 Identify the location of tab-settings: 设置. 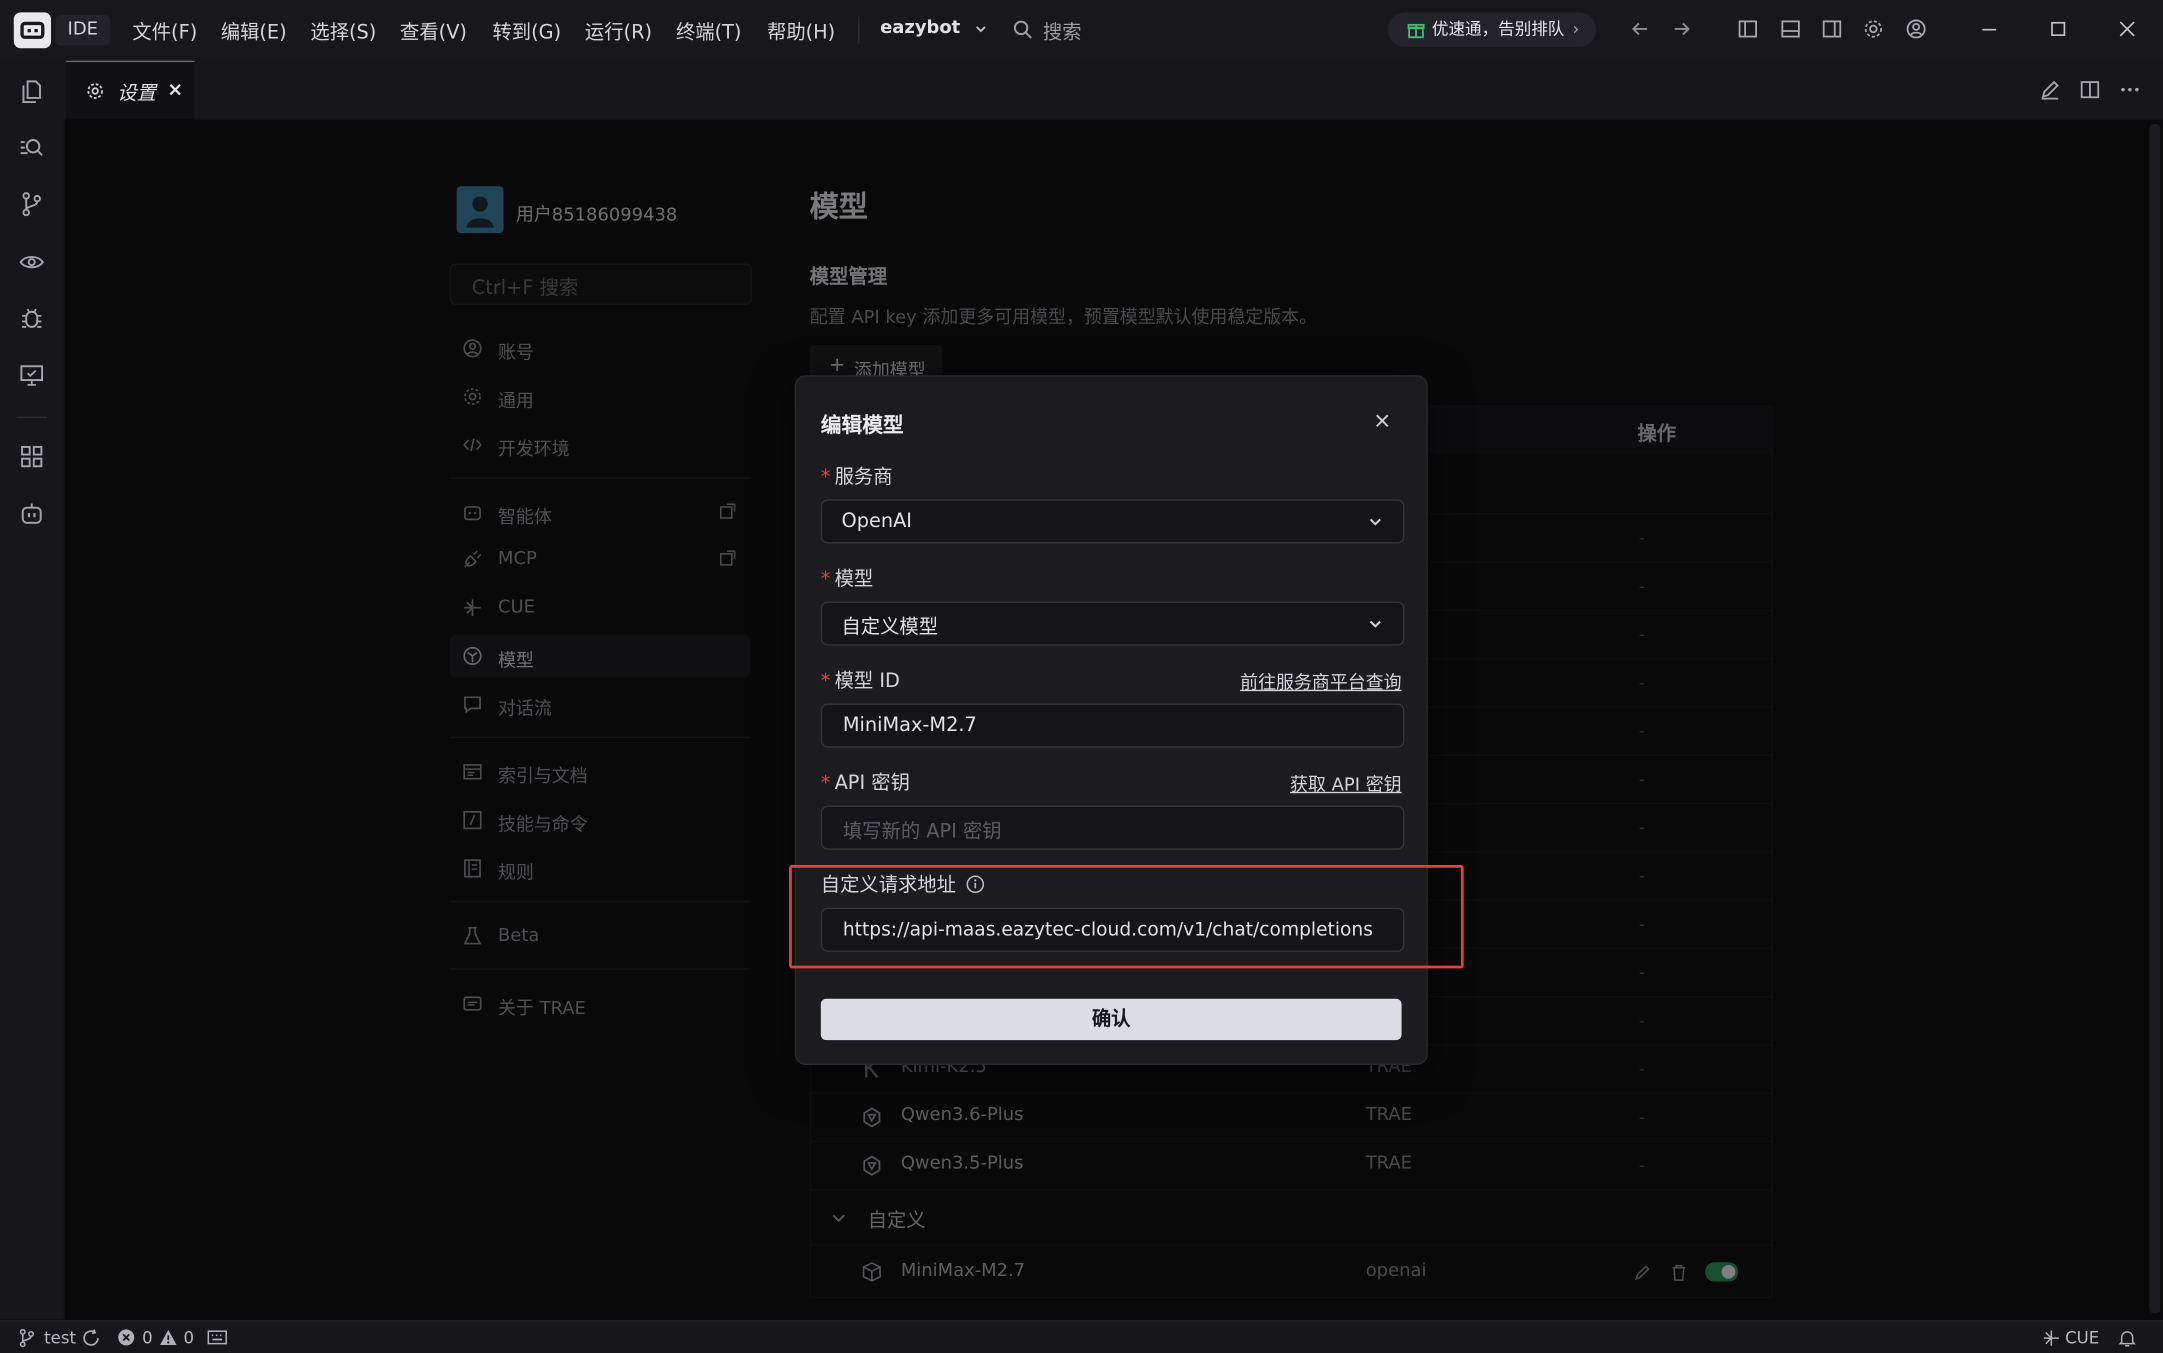
(130, 90).